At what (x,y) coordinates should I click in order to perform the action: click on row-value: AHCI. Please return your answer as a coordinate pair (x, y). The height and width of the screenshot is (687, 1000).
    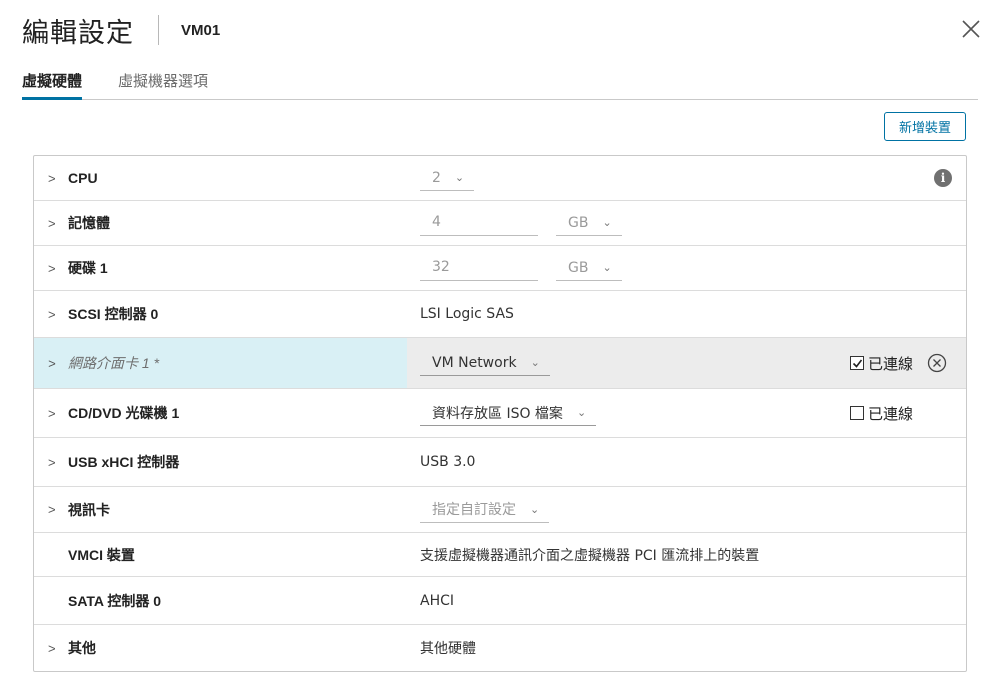
    Looking at the image, I should click on (437, 600).